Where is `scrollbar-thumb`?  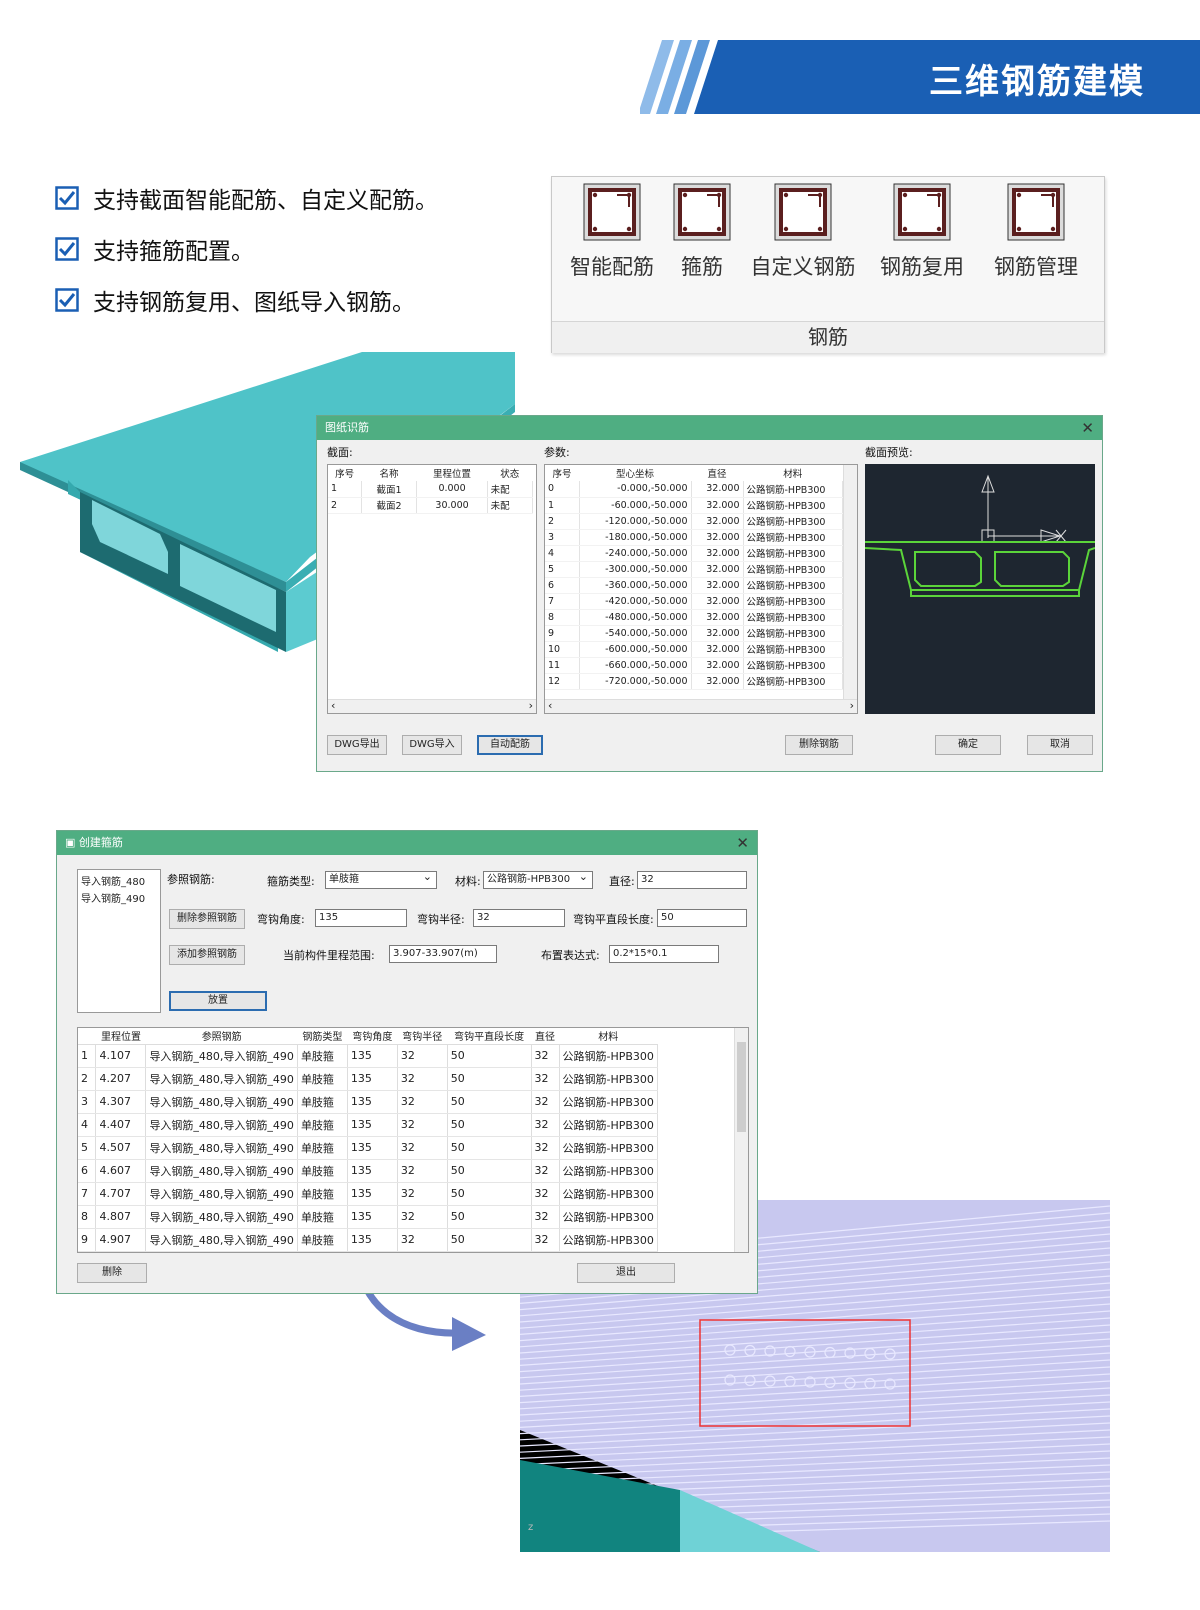
scrollbar-thumb is located at coordinates (741, 1087).